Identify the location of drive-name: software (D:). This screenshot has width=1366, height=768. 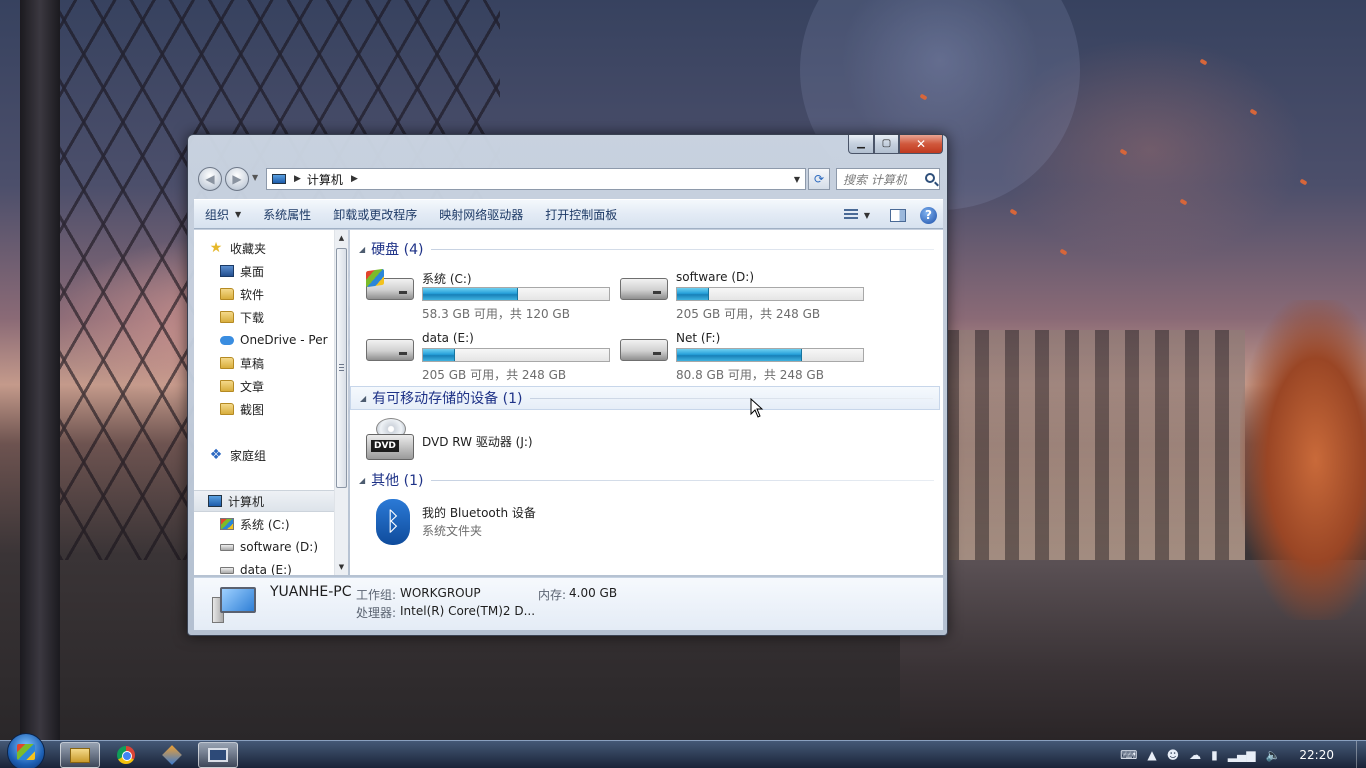
(715, 277).